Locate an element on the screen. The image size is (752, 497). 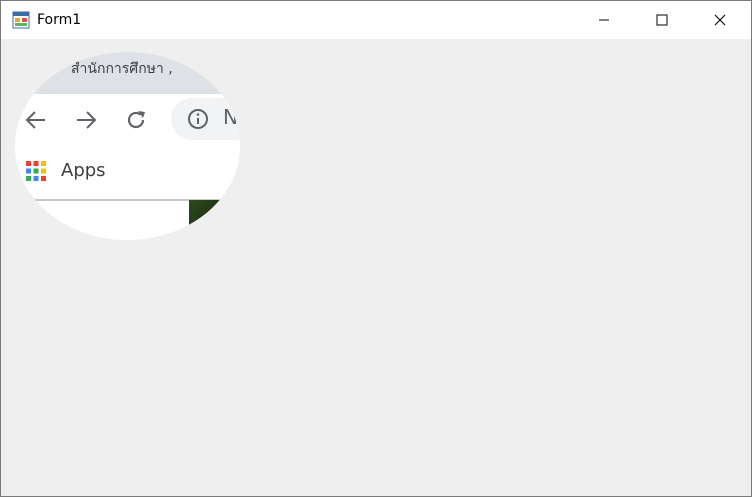
browser-tab-title: สำนักการศึกษา , is located at coordinates (122, 69).